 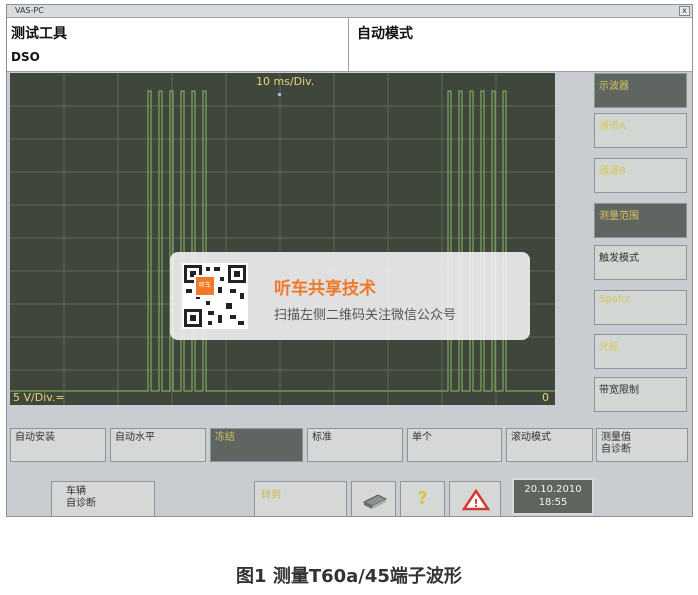 I want to click on goto-button: 转到, so click(x=300, y=498).